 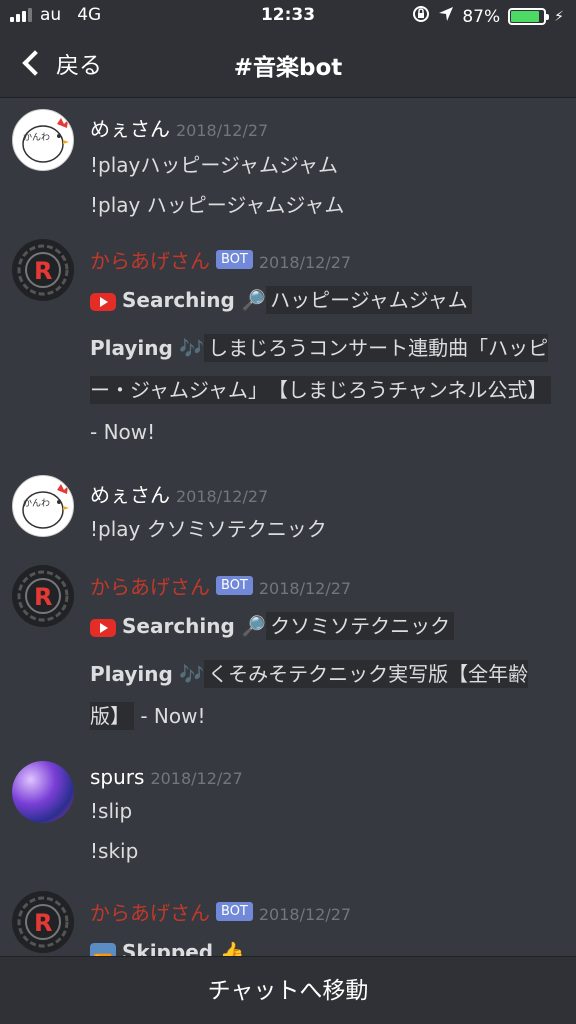 What do you see at coordinates (529, 16) in the screenshot?
I see `battery-icon` at bounding box center [529, 16].